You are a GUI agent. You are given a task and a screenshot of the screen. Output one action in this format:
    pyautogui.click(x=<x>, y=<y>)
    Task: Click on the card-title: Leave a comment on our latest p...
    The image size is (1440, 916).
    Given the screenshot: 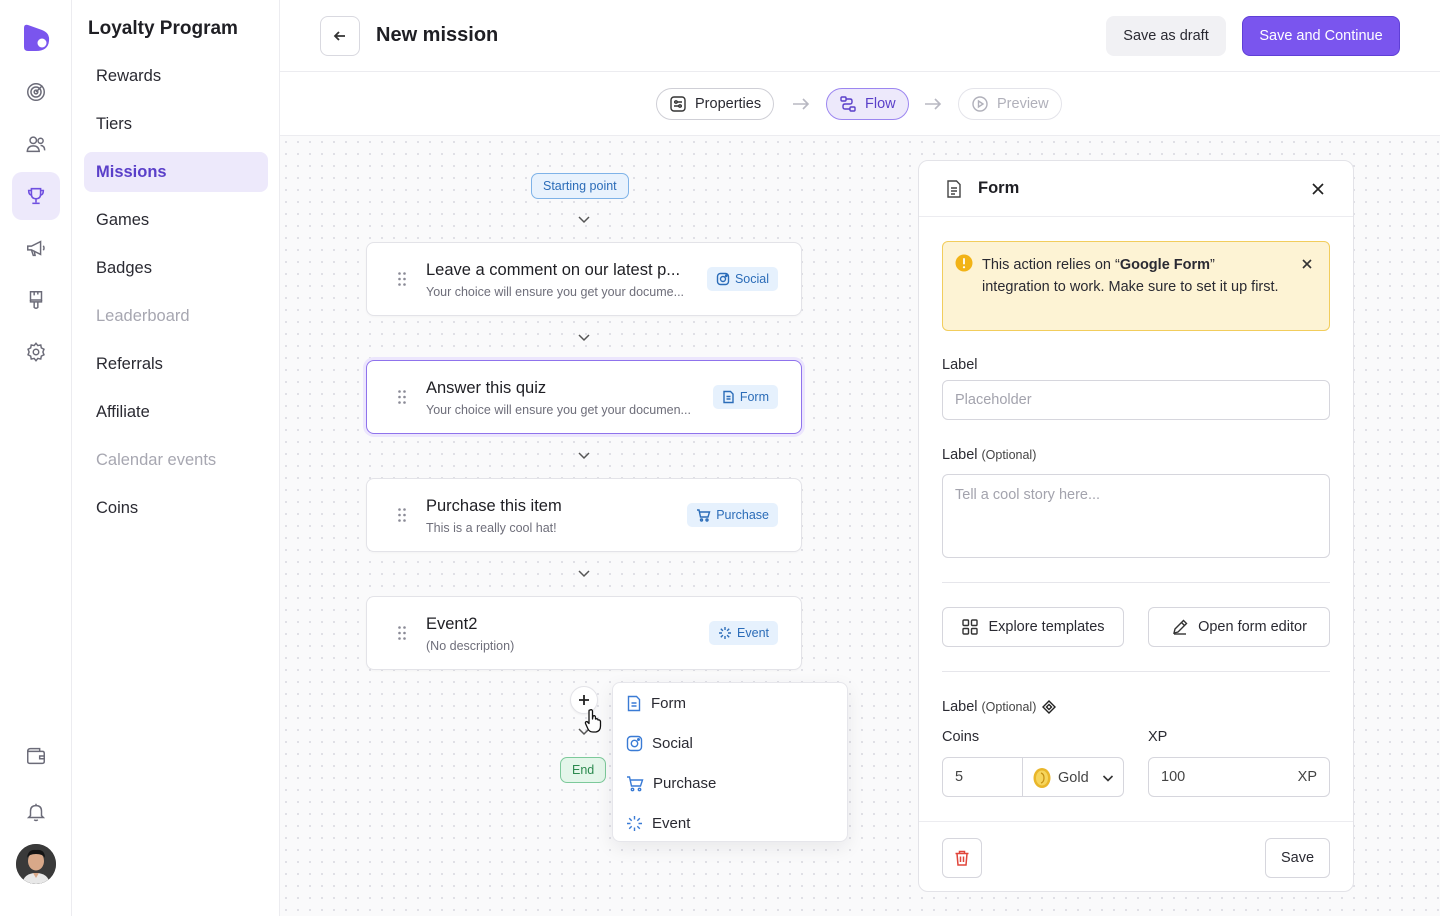 What is the action you would take?
    pyautogui.click(x=553, y=270)
    